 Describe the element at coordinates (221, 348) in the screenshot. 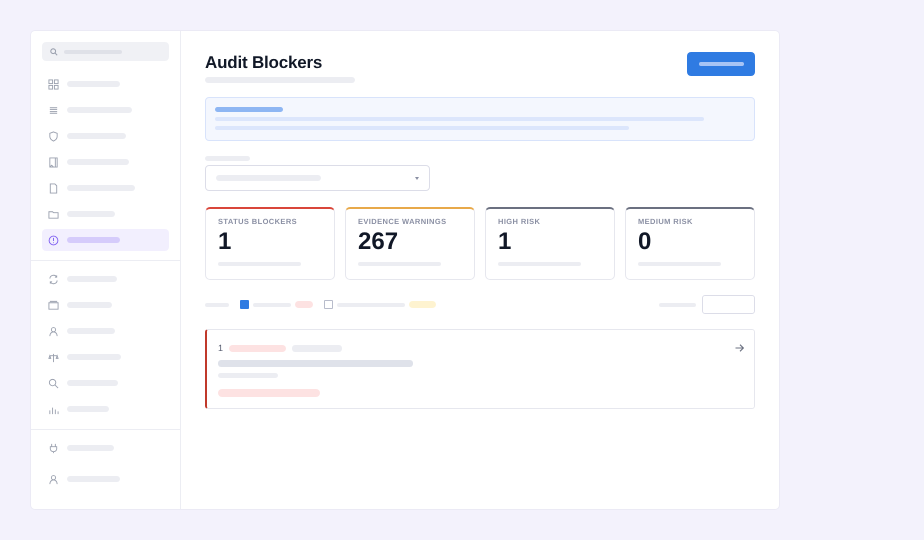

I see `issue-number: 1` at that location.